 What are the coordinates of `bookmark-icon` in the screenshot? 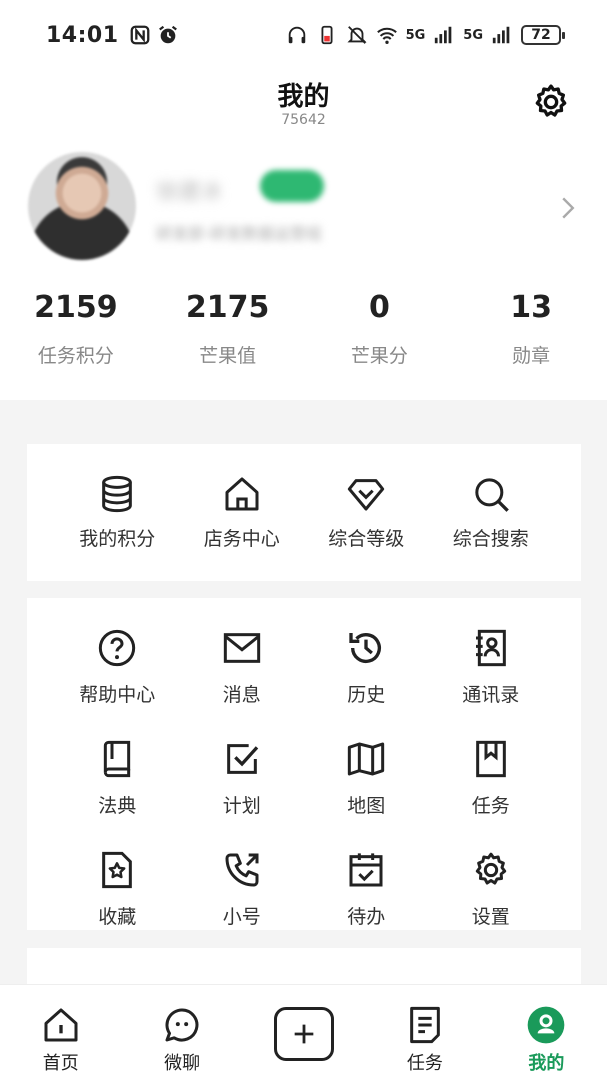 It's located at (490, 759).